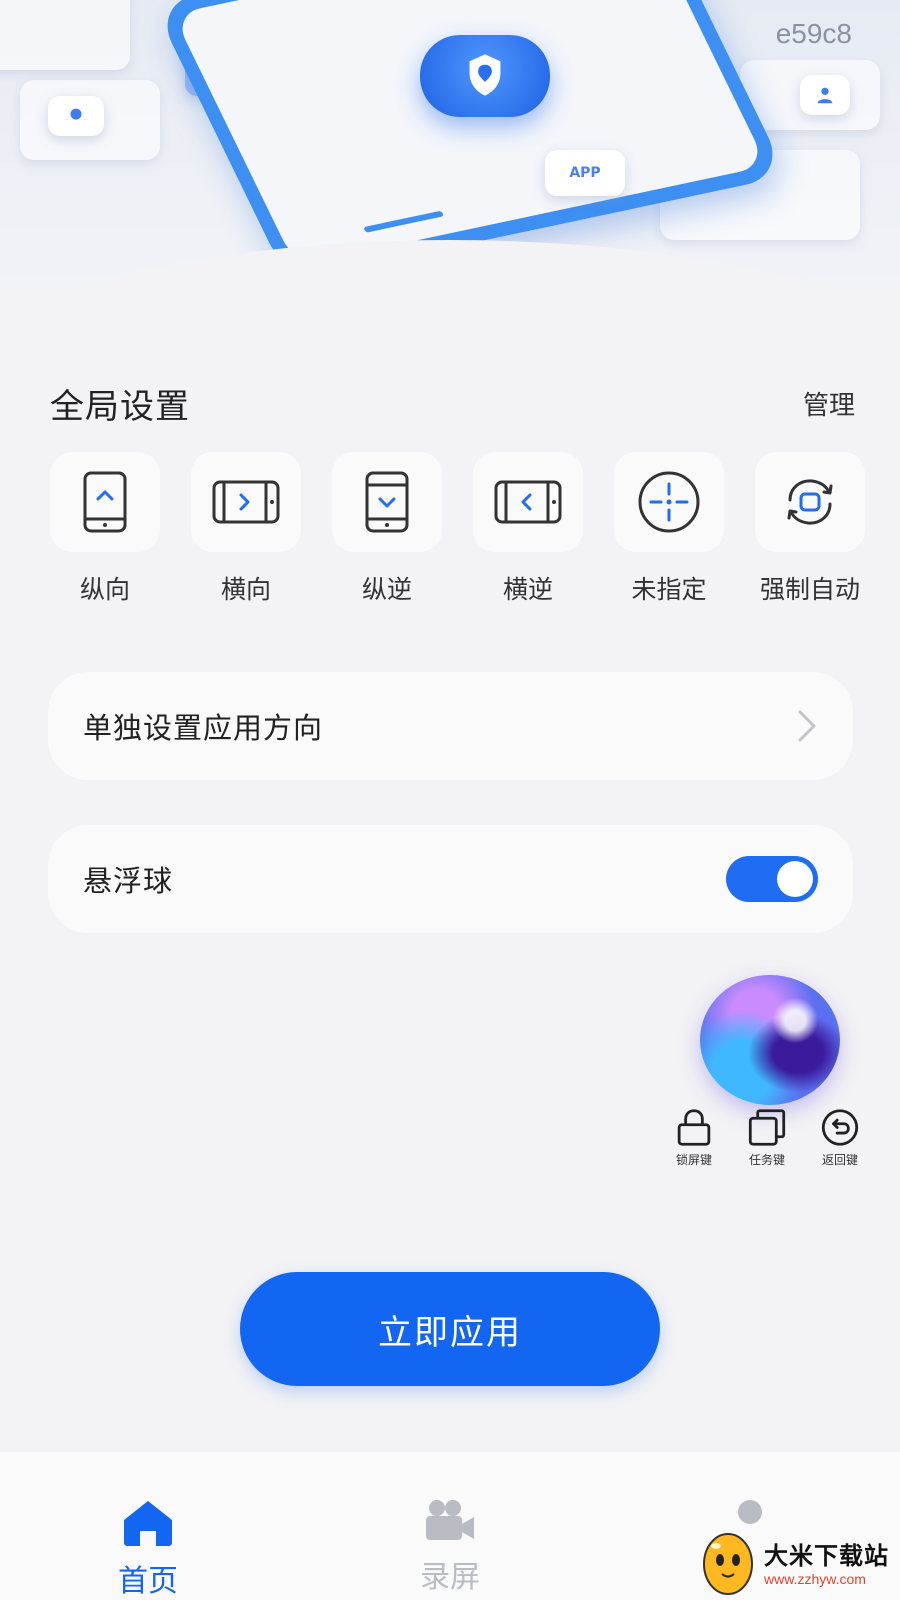  Describe the element at coordinates (829, 403) in the screenshot. I see `manage-link: 管理` at that location.